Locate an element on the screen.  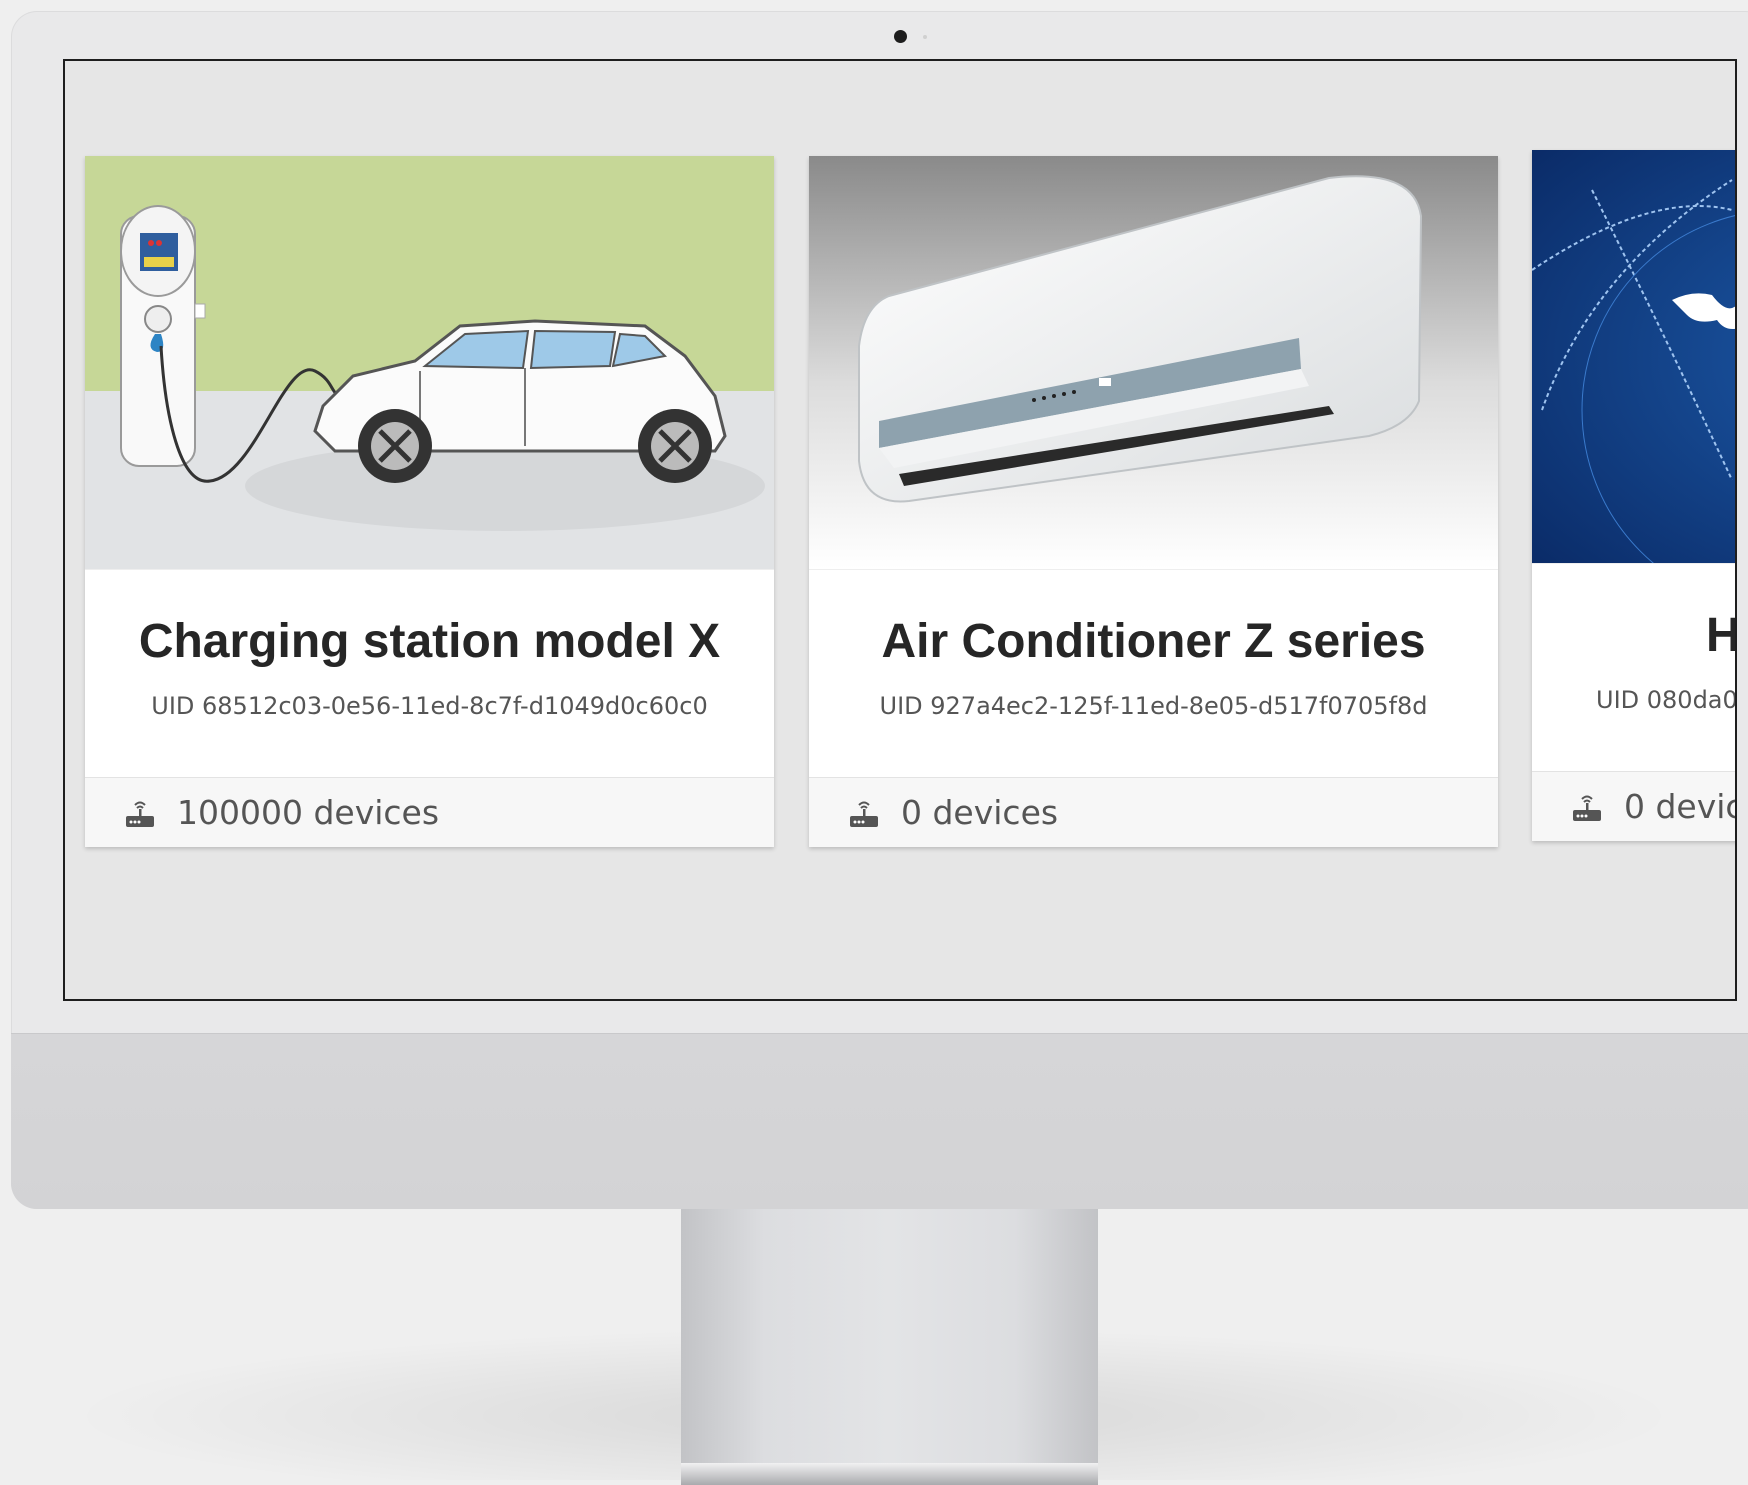
monitor-stand is located at coordinates (889, 1347).